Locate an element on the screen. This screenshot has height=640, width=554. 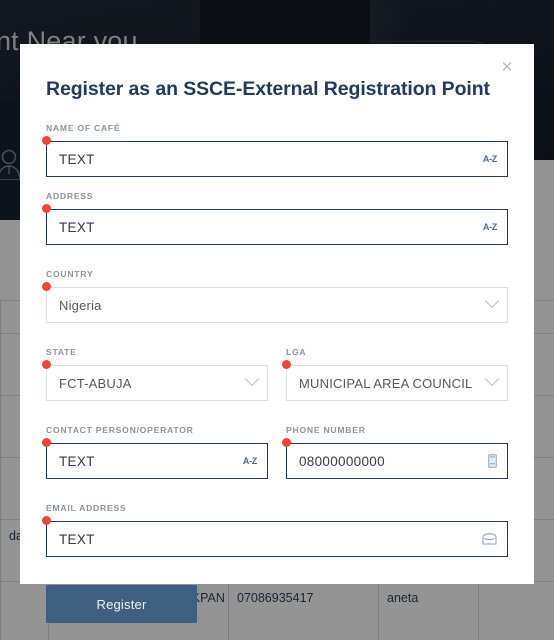
email-address-input is located at coordinates (277, 539).